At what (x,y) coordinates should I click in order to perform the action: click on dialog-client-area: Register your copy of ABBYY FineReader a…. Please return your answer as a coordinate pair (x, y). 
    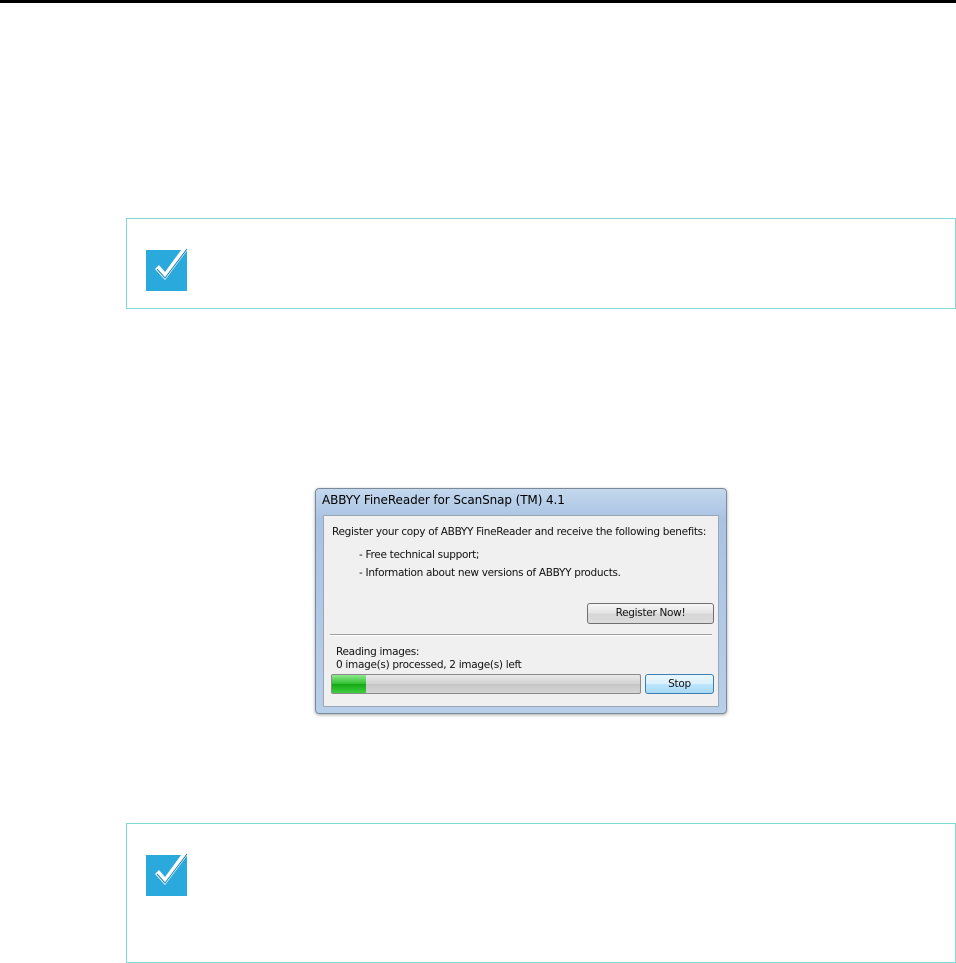
    Looking at the image, I should click on (521, 611).